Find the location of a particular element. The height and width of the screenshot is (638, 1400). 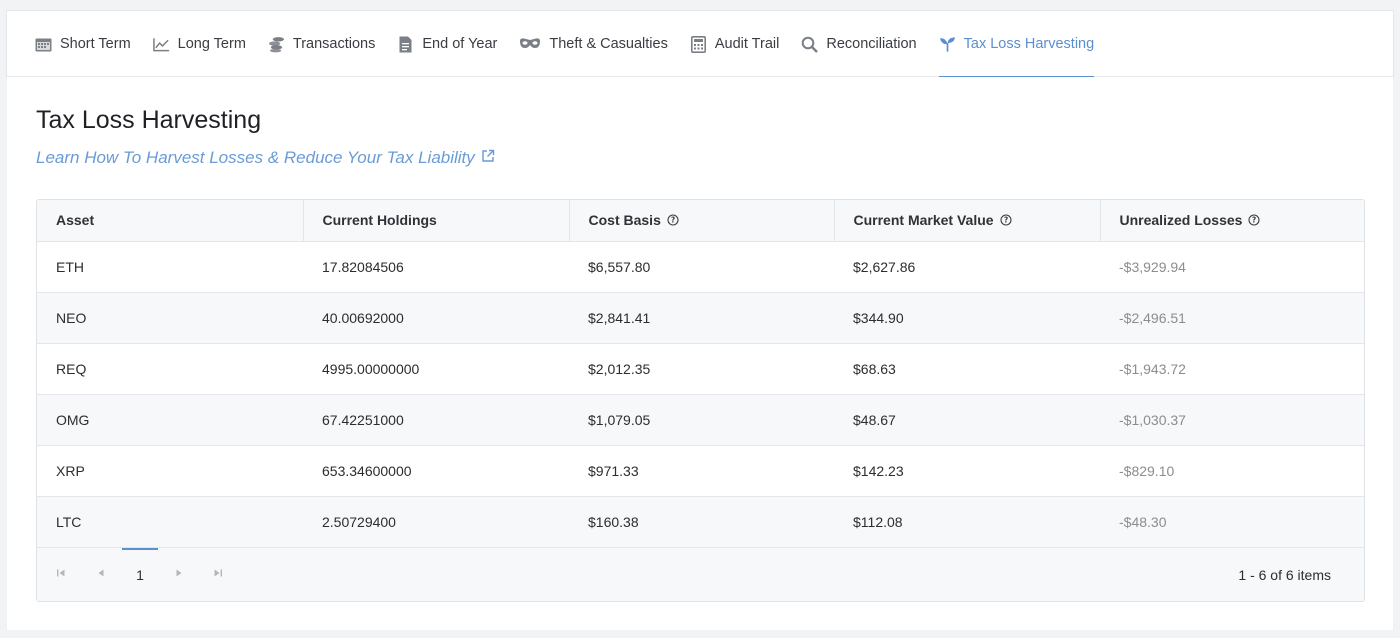

cell-asset: OMG is located at coordinates (170, 420).